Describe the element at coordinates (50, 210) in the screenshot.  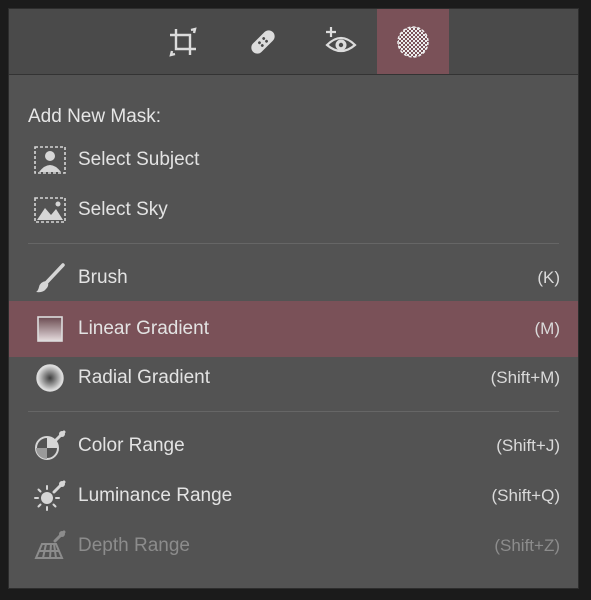
I see `sky-icon` at that location.